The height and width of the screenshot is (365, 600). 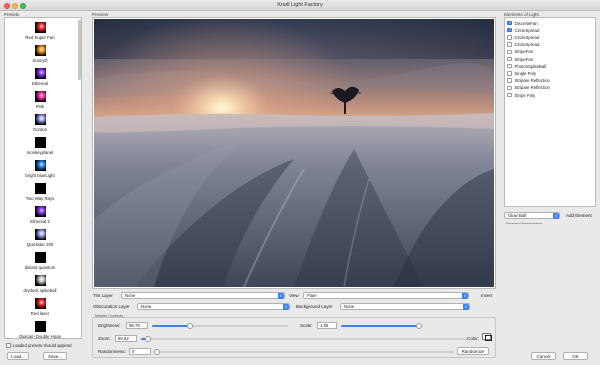 I want to click on color-label: Color:, so click(x=473, y=338).